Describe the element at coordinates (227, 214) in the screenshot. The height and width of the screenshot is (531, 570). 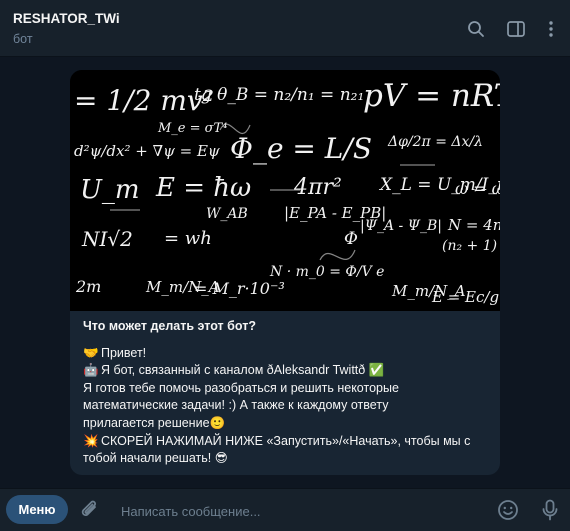
I see `formula-work: W_AB` at that location.